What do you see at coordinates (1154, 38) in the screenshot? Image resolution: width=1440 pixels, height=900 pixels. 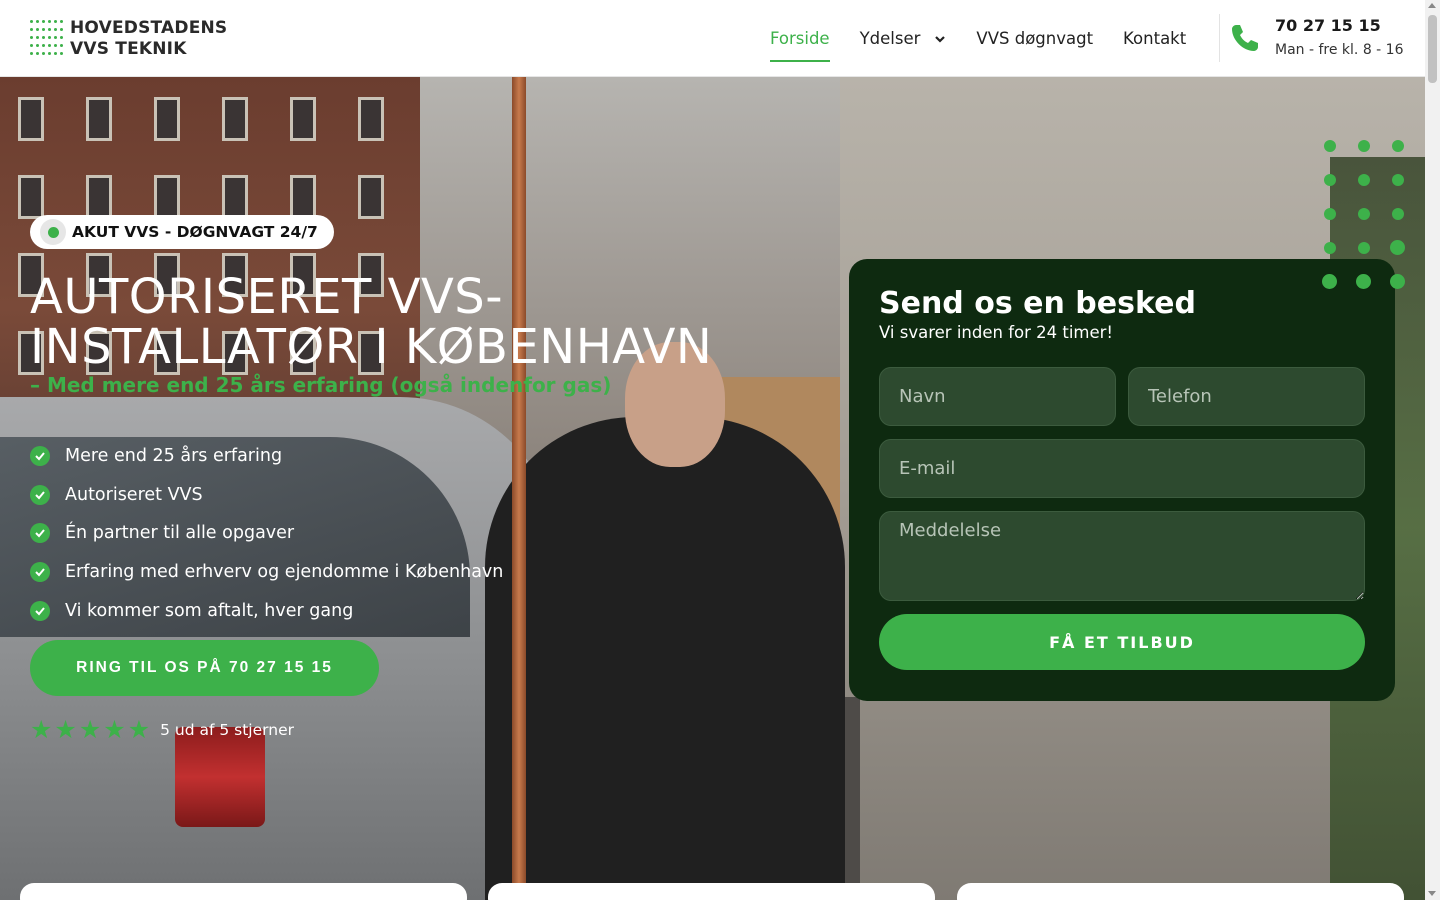 I see `nav-item-kontakt: Kontakt` at bounding box center [1154, 38].